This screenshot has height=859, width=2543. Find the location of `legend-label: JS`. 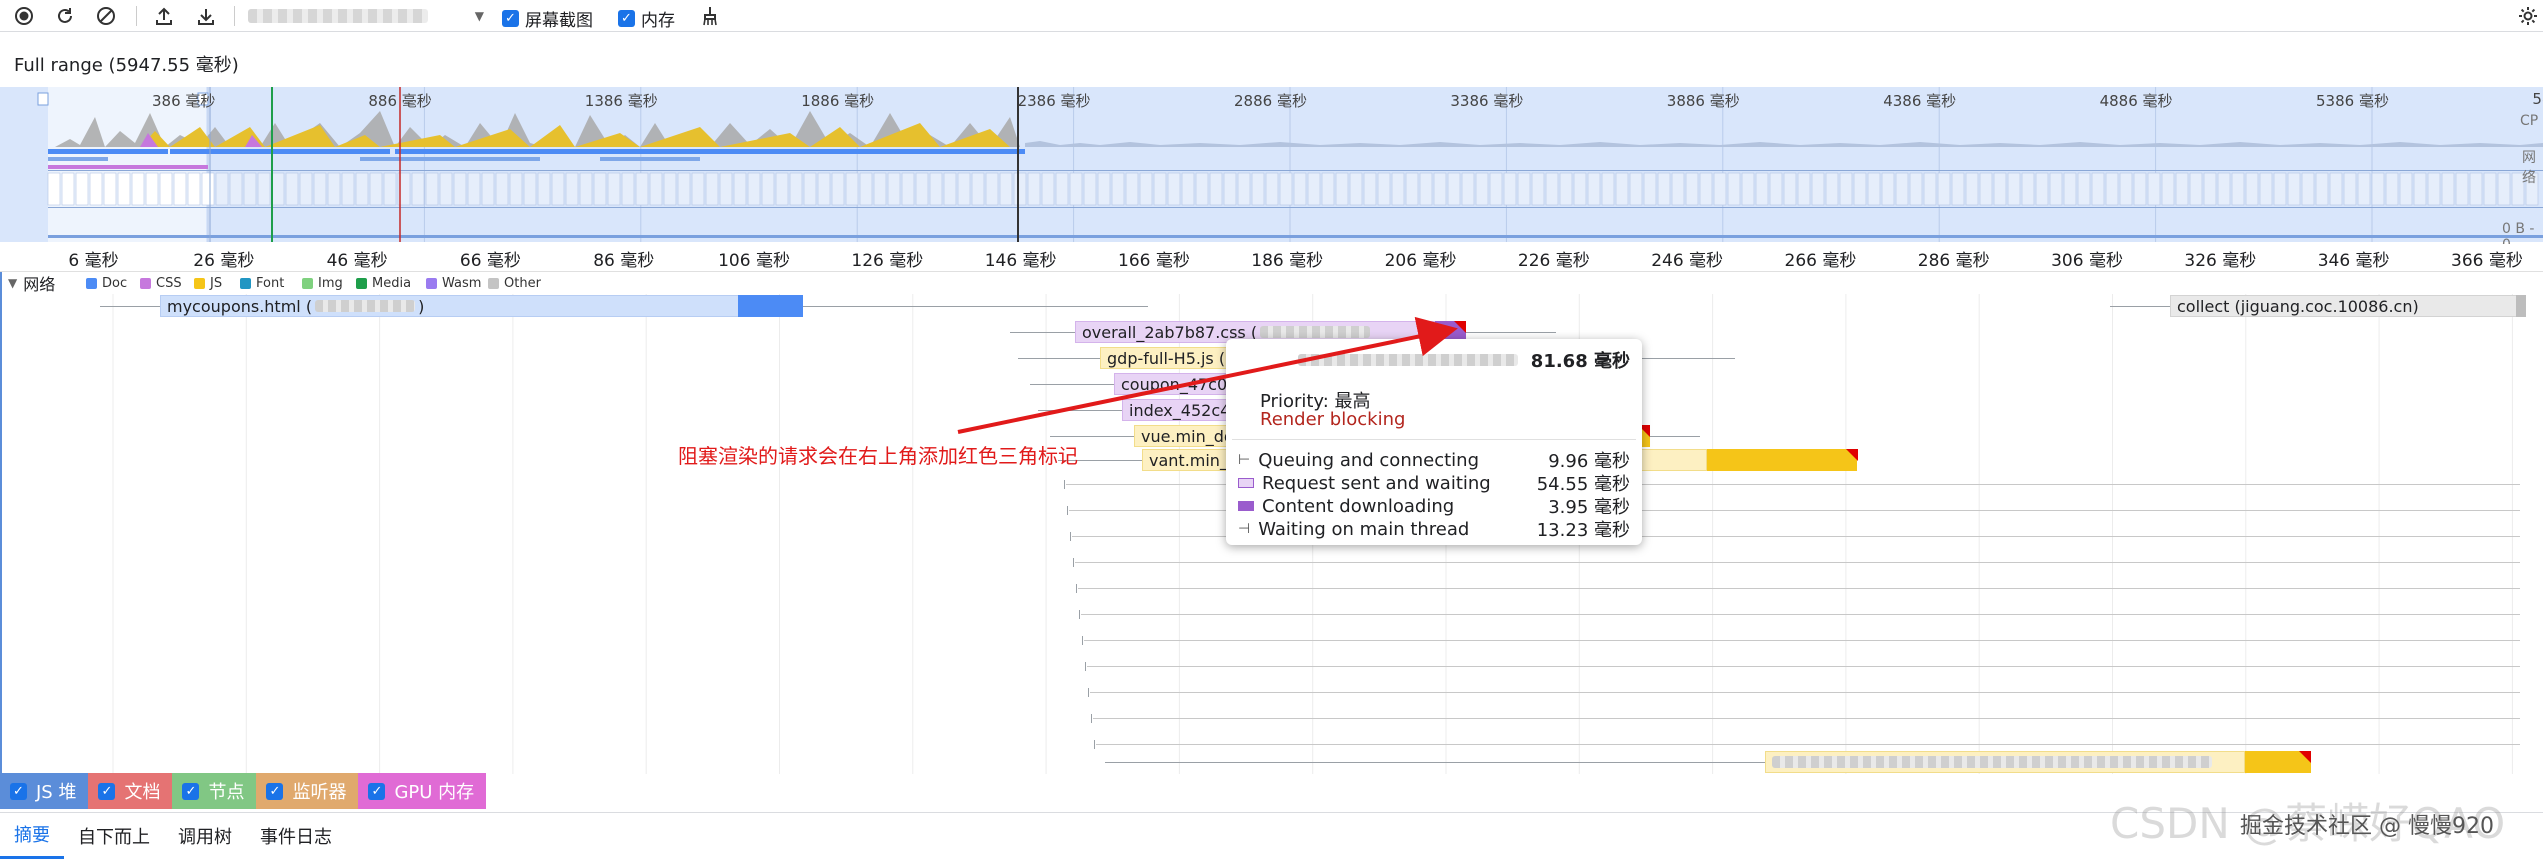

legend-label: JS is located at coordinates (216, 283).